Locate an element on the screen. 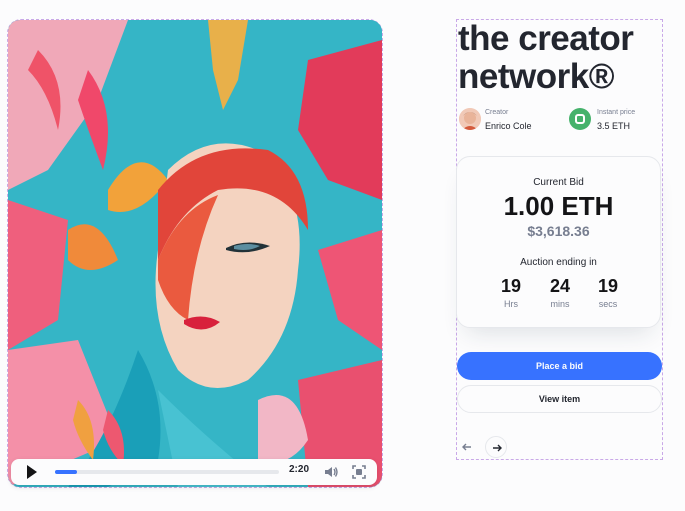 The height and width of the screenshot is (511, 685). item-title: the creator network® is located at coordinates (546, 57).